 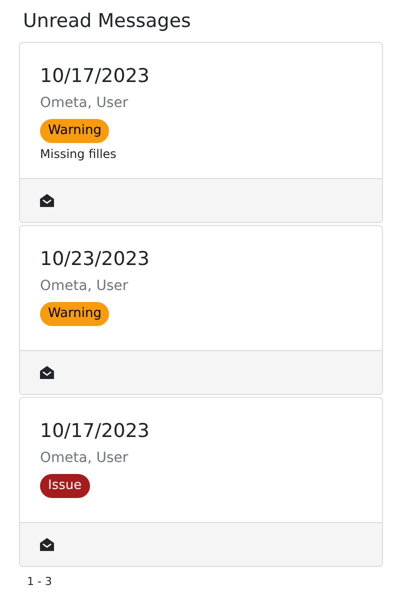 I want to click on message-text: Missing filles, so click(x=78, y=154).